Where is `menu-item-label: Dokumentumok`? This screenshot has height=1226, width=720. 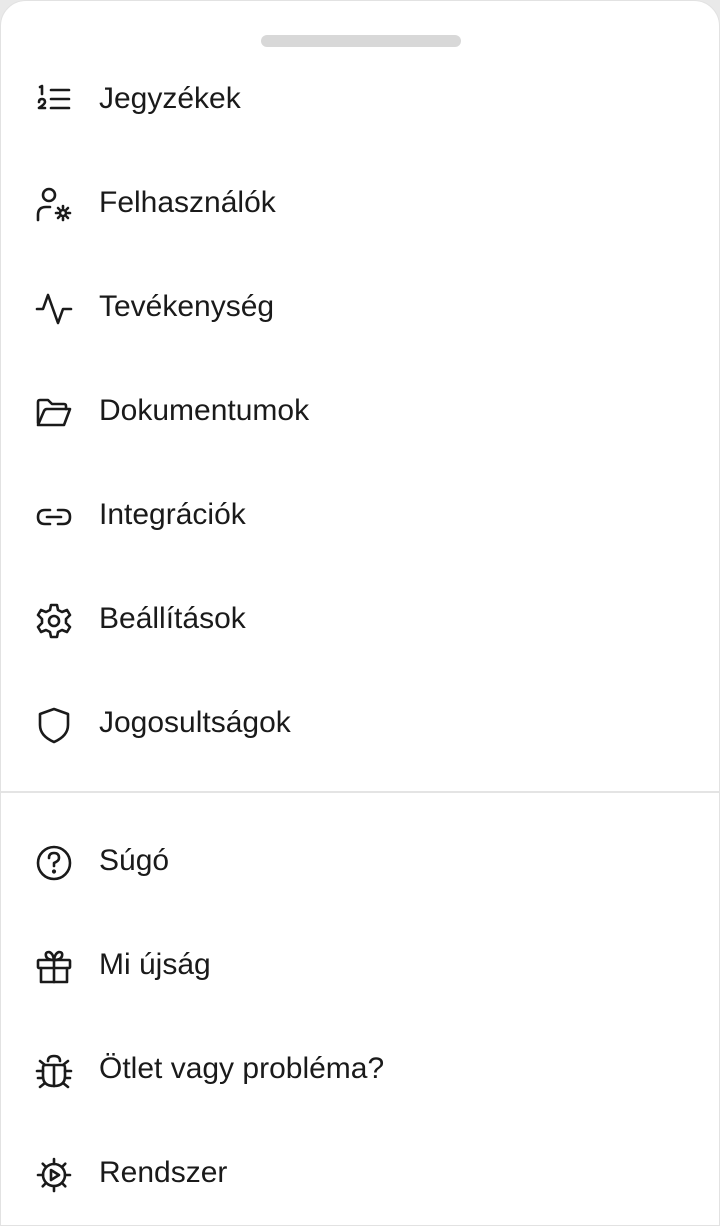
menu-item-label: Dokumentumok is located at coordinates (204, 410).